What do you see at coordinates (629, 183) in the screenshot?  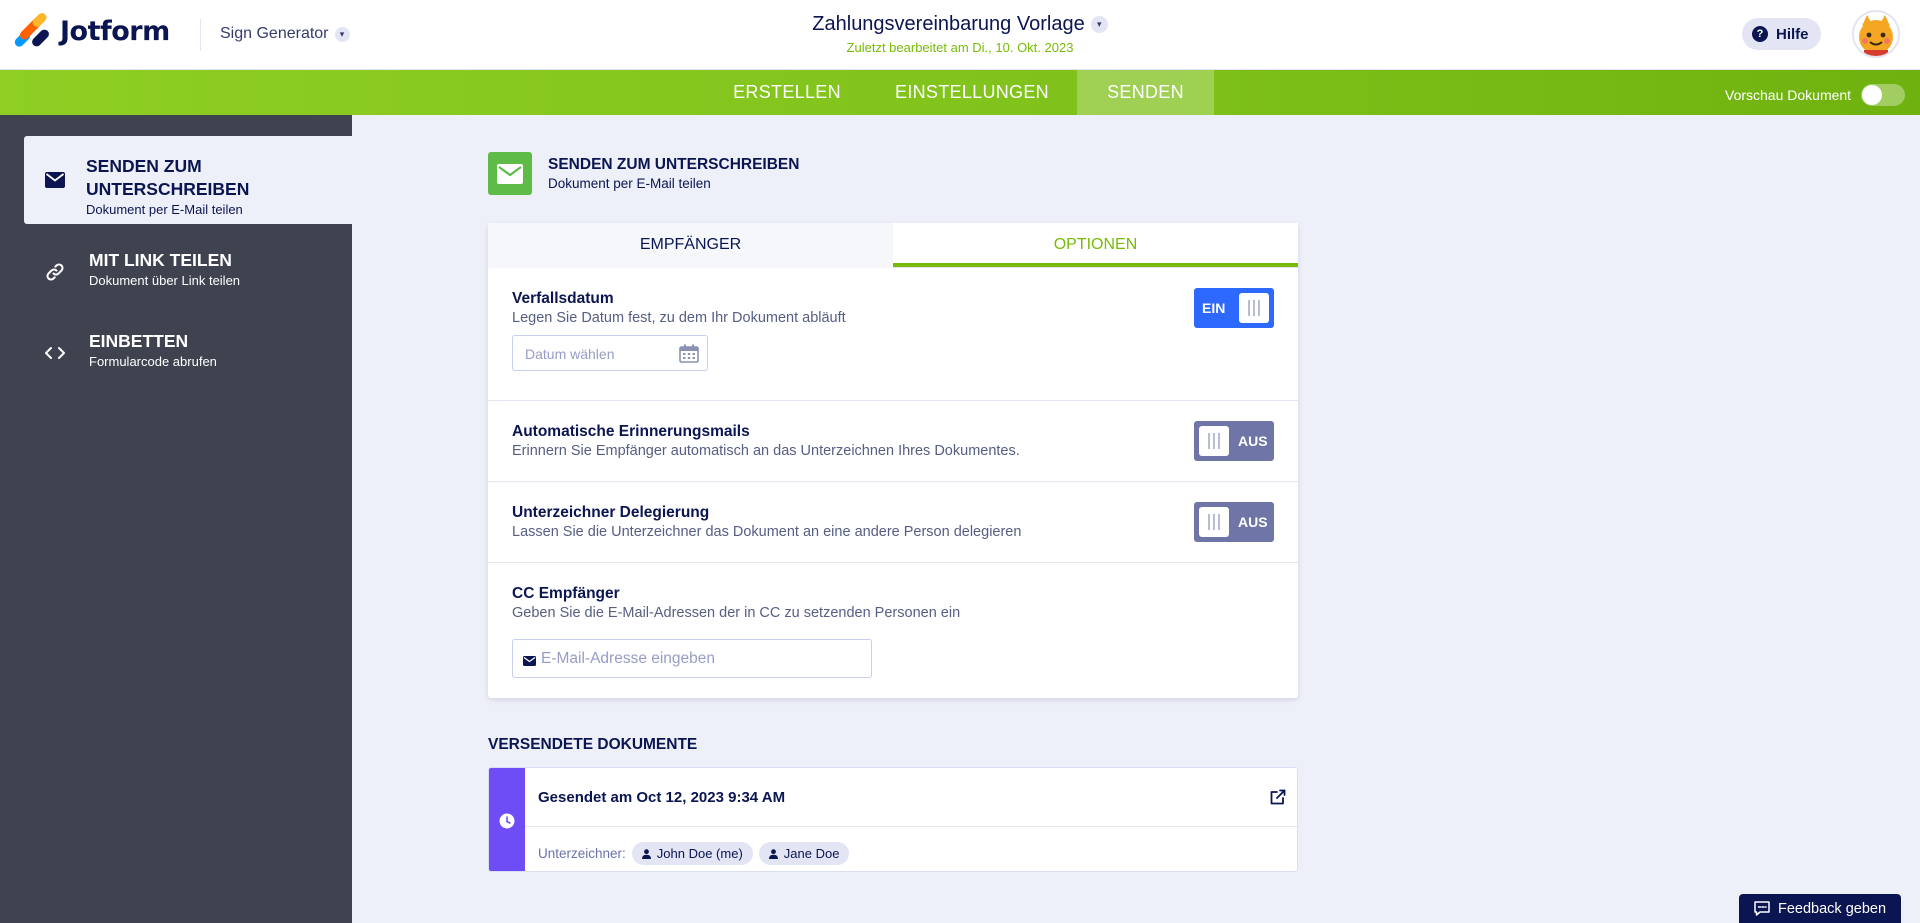 I see `section-description: Dokument per E-Mail teilen` at bounding box center [629, 183].